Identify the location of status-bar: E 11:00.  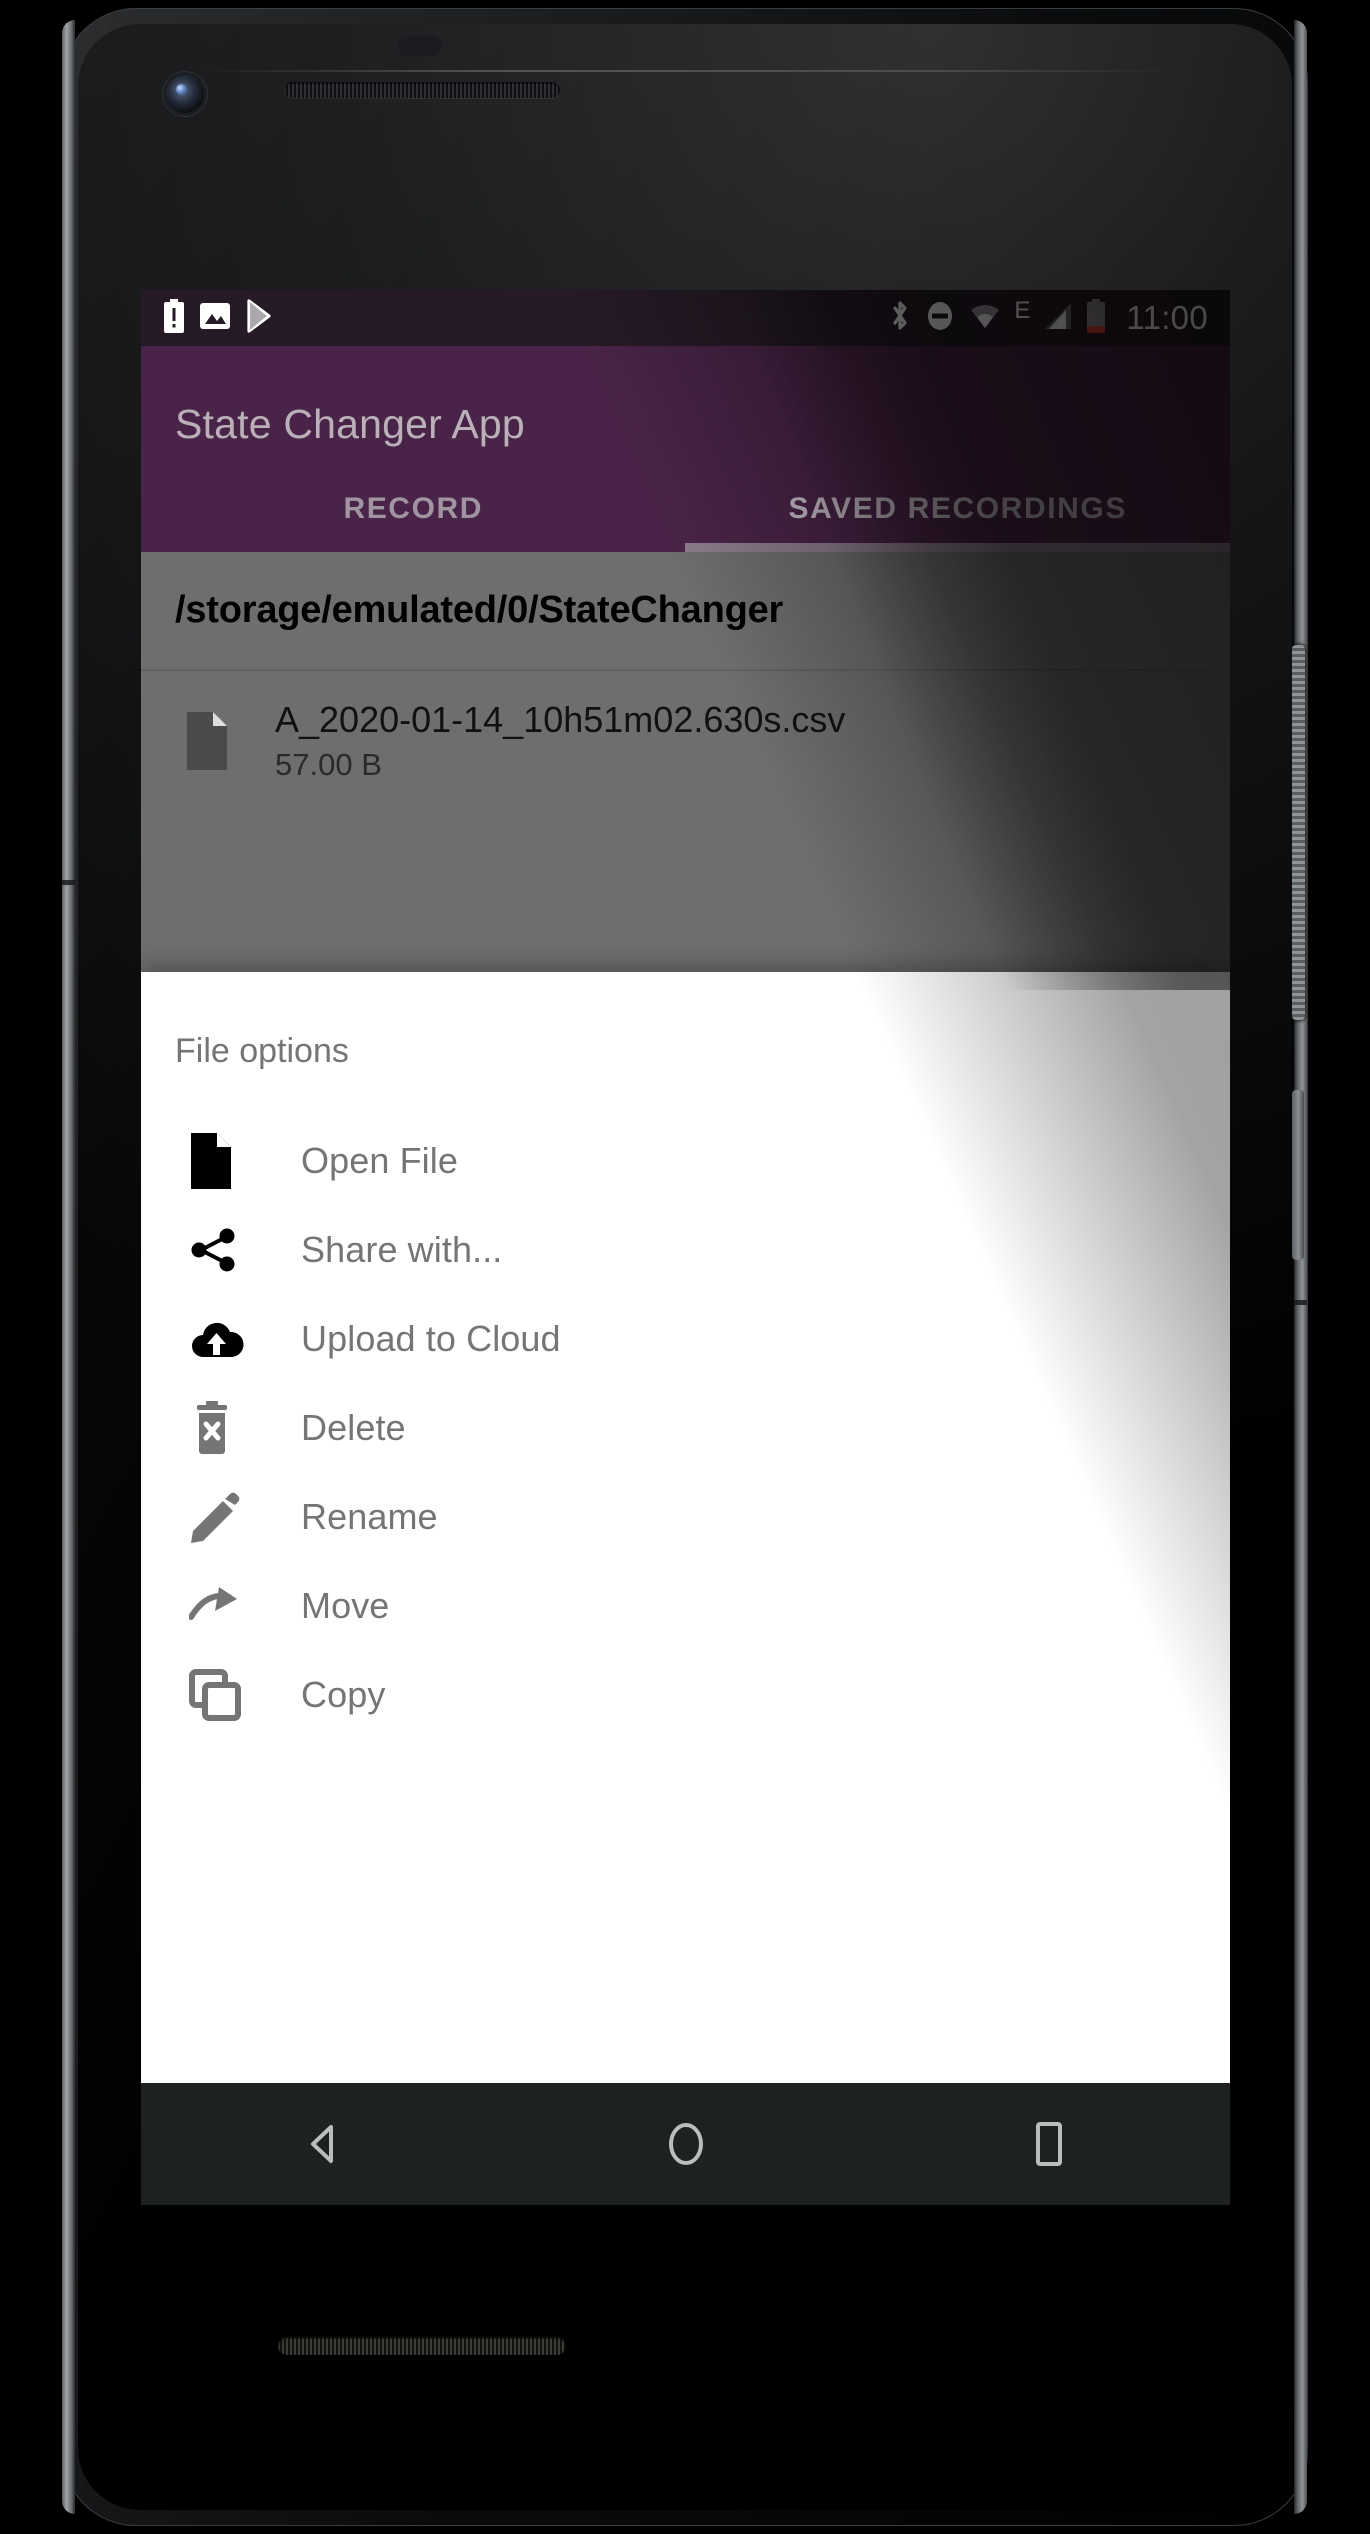
(685, 318).